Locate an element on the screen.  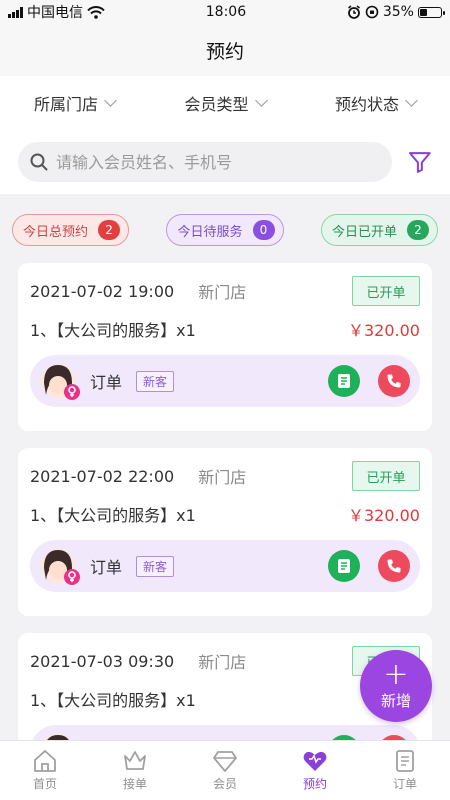
appointment-datetime: 2021-07-03 09:30 is located at coordinates (102, 661).